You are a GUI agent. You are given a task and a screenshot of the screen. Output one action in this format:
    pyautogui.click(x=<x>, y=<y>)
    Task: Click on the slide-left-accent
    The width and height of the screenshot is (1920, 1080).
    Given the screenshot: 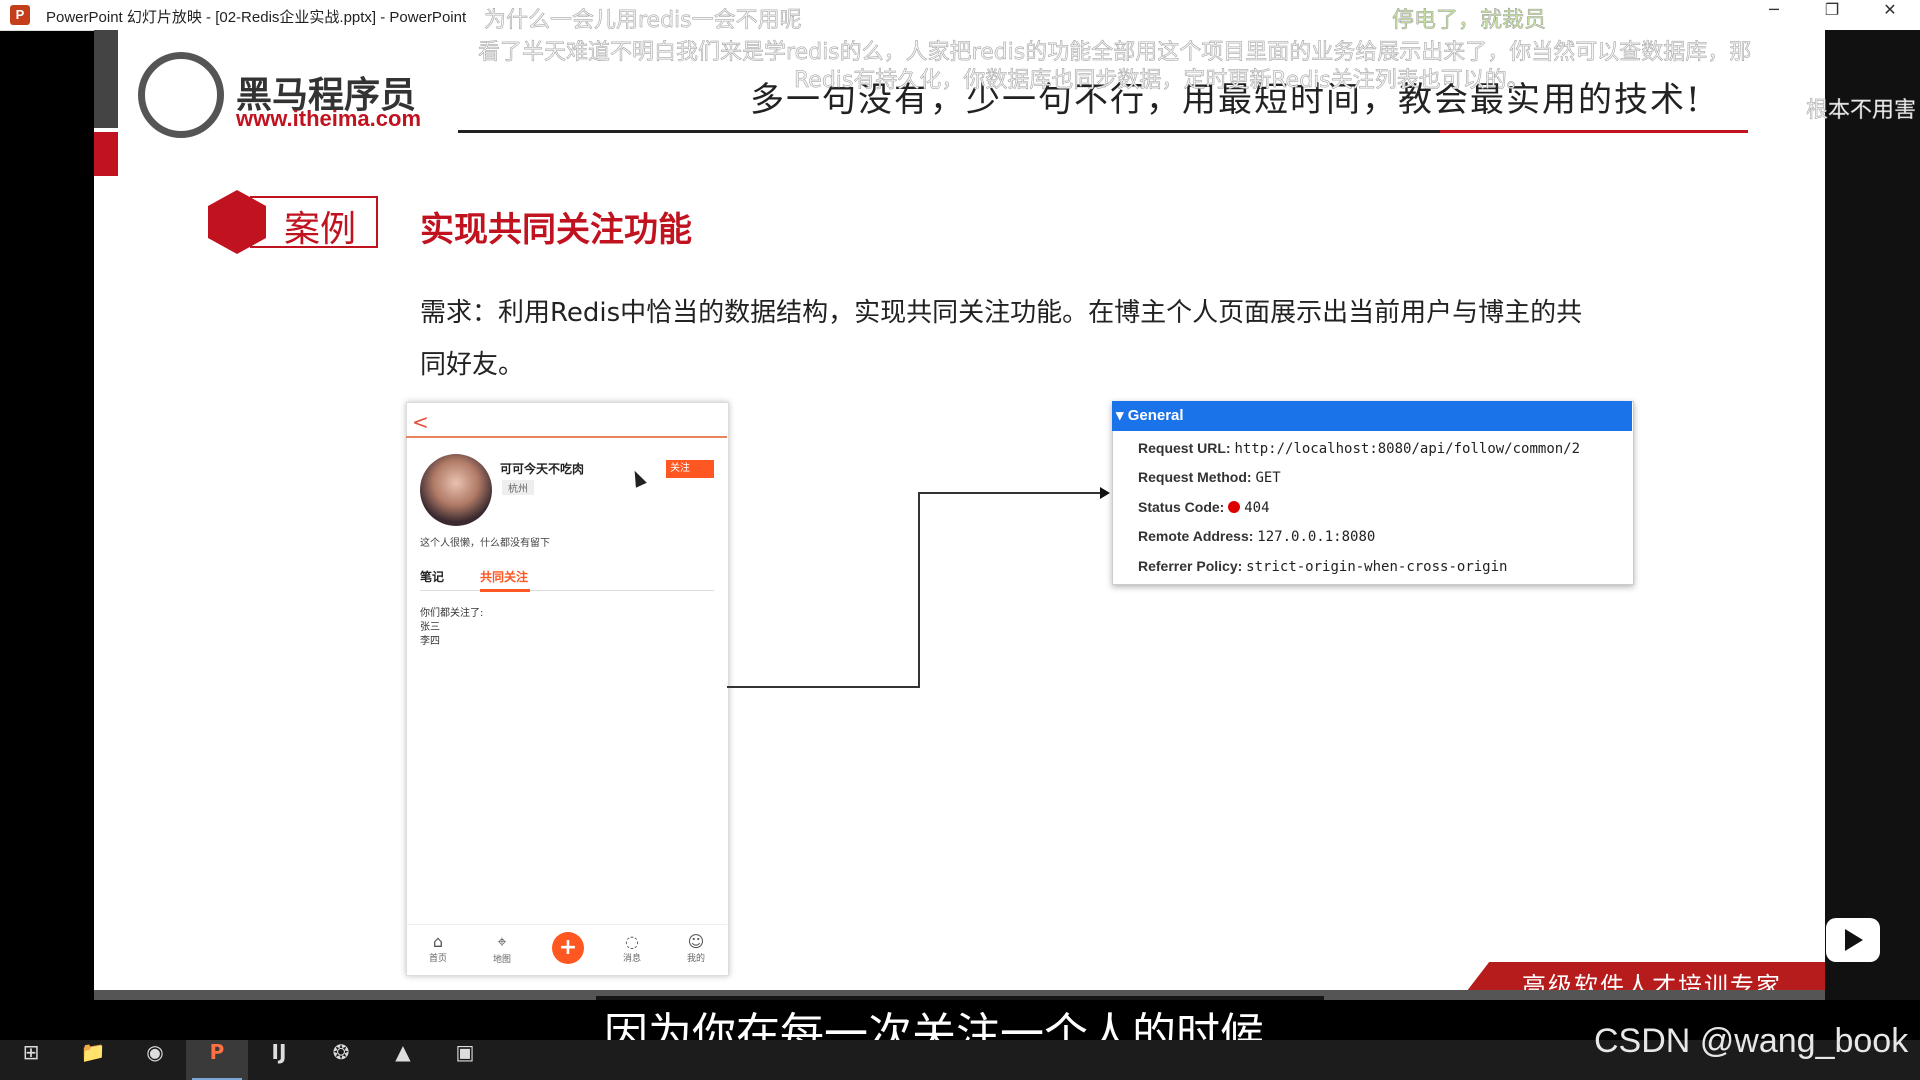 What is the action you would take?
    pyautogui.click(x=106, y=79)
    